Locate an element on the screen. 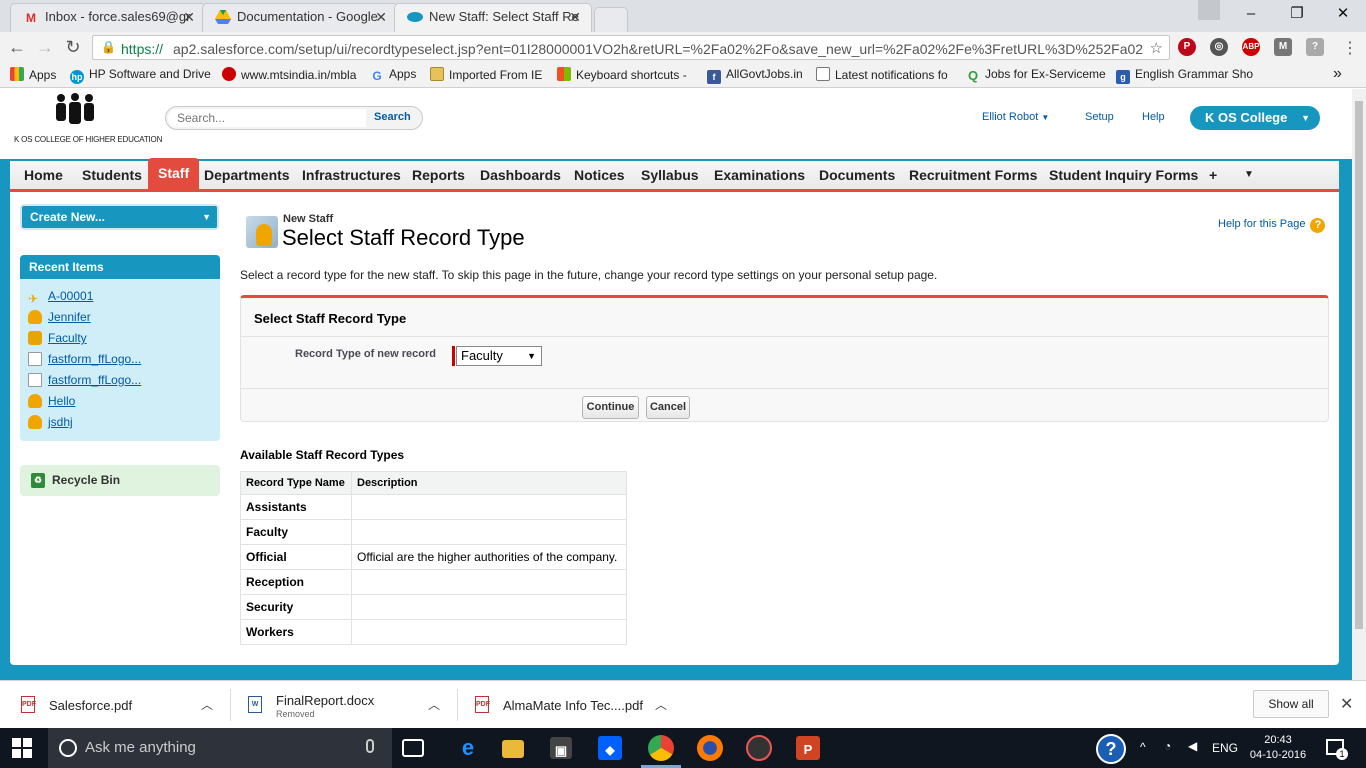  bookmark-jobs: Q Jobs for Ex-Serviceme is located at coordinates (1036, 75).